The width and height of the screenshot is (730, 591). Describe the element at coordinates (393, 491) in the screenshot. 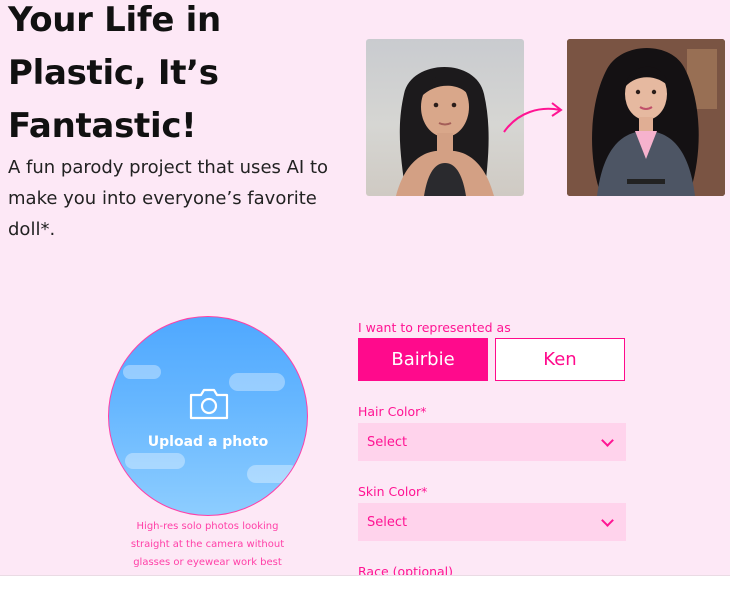

I see `skin-color-label: Skin Color*` at that location.